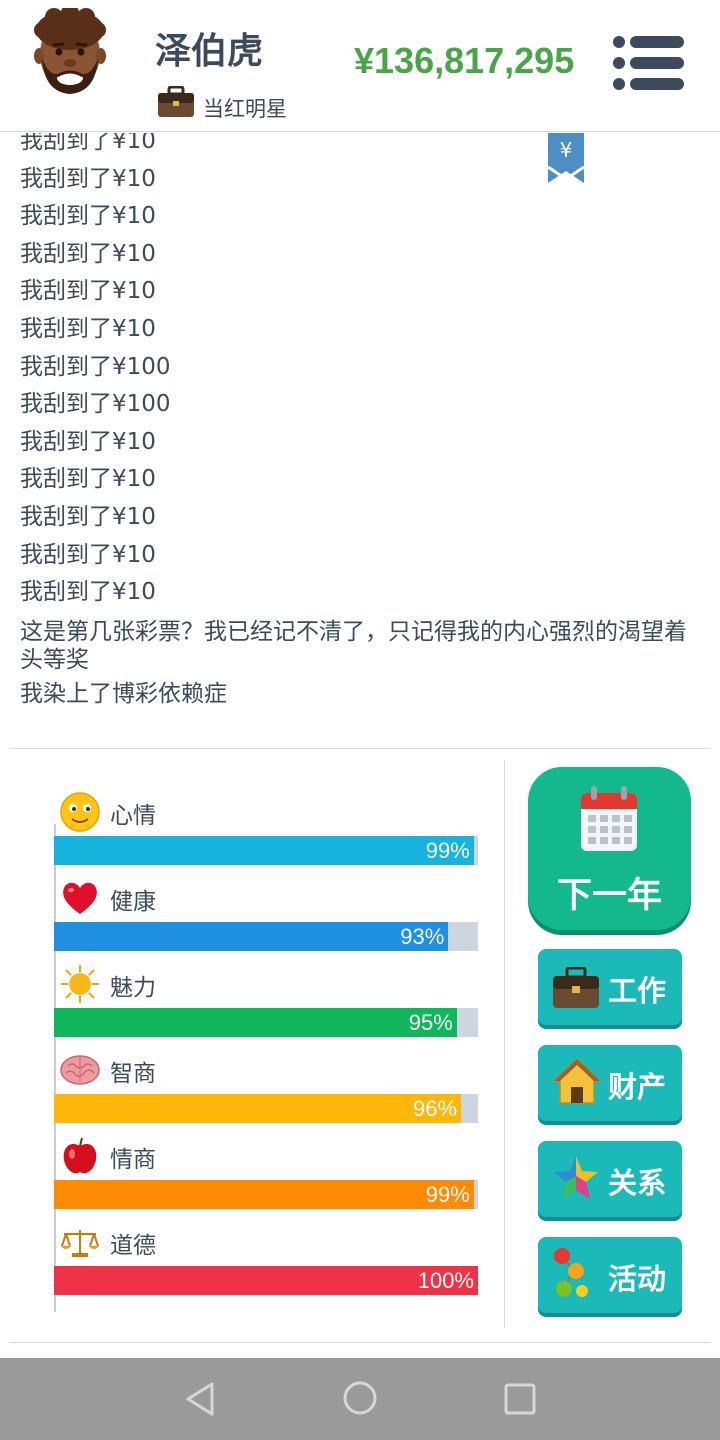 The height and width of the screenshot is (1440, 720). I want to click on work-label: 工作, so click(637, 991).